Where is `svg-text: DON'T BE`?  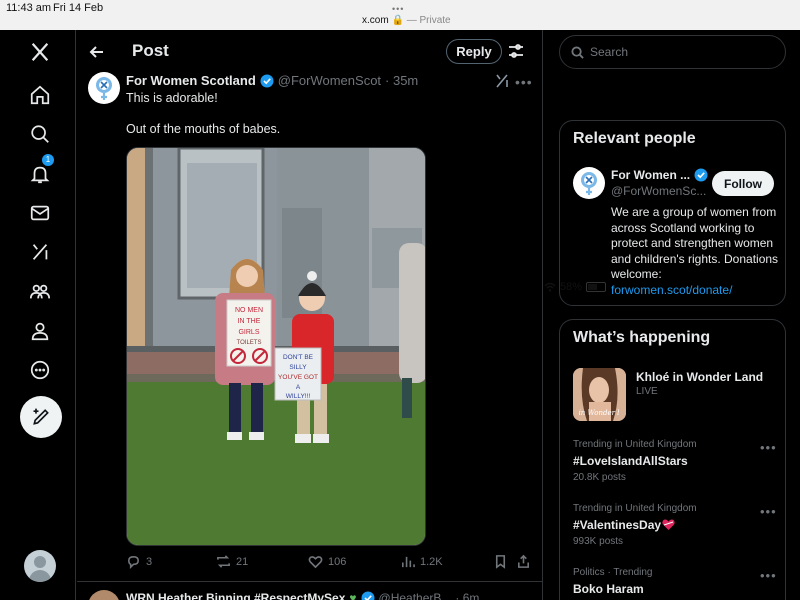
svg-text: DON'T BE is located at coordinates (298, 357).